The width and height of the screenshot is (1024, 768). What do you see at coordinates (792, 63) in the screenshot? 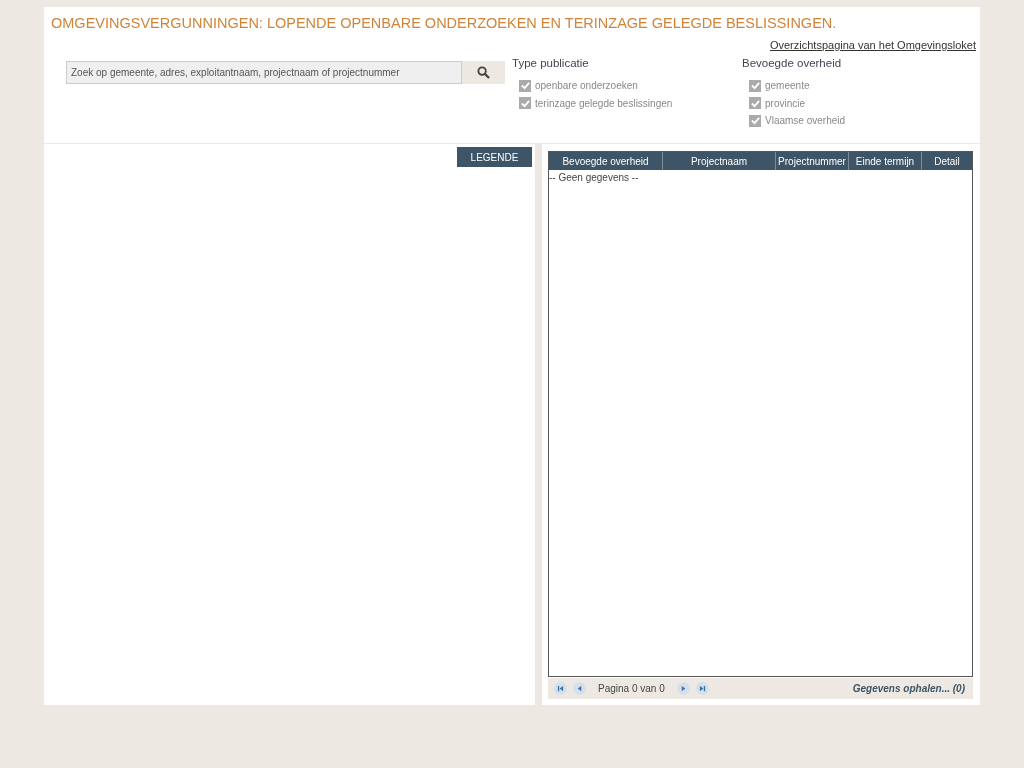
I see `filter-title: Bevoegde overheid` at bounding box center [792, 63].